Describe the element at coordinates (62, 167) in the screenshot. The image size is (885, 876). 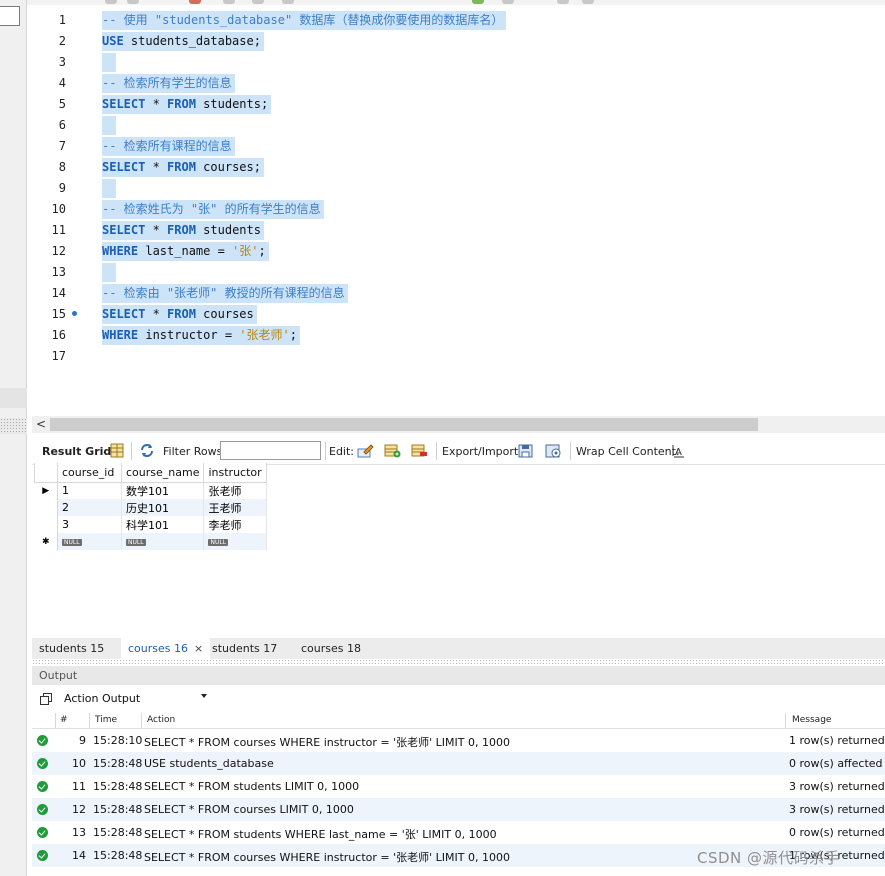
I see `line-number: 8` at that location.